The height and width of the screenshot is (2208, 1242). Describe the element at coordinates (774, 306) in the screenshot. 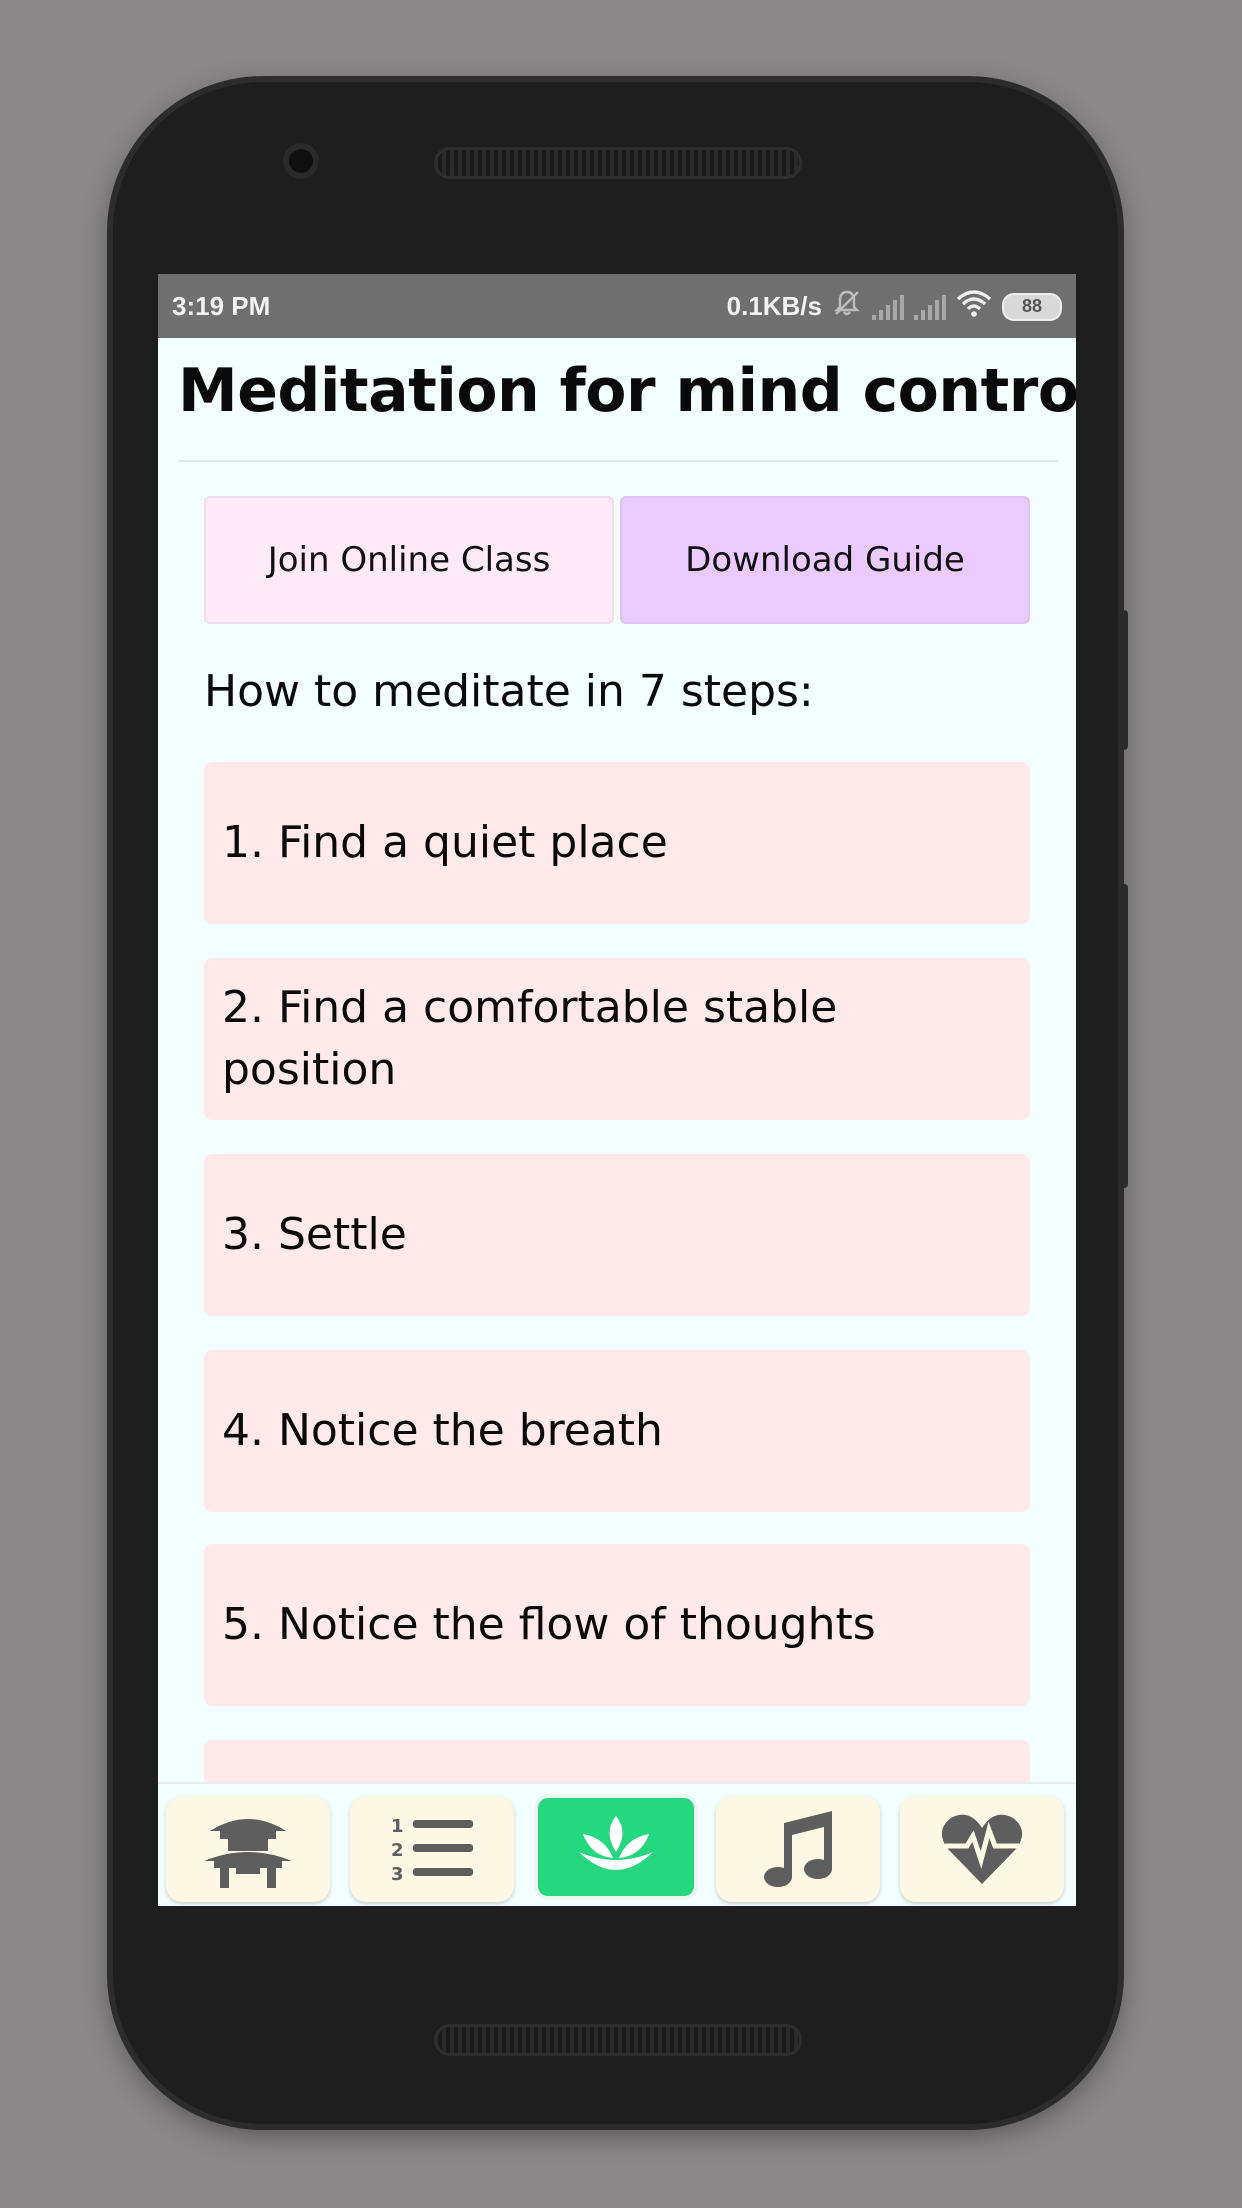

I see `network-speed: 0.1KB/s` at that location.